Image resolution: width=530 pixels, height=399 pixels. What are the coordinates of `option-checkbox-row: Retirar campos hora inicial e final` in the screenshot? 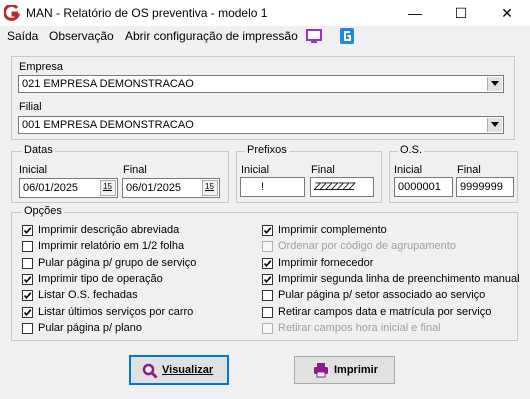 It's located at (388, 330).